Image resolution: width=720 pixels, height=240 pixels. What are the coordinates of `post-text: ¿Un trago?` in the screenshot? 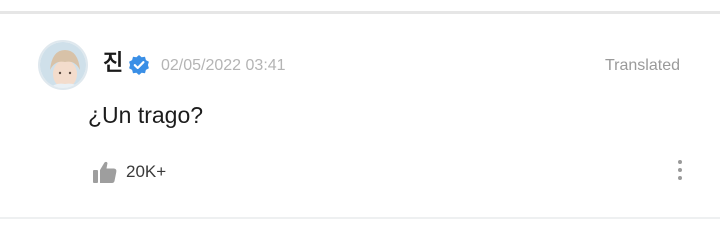 It's located at (146, 115).